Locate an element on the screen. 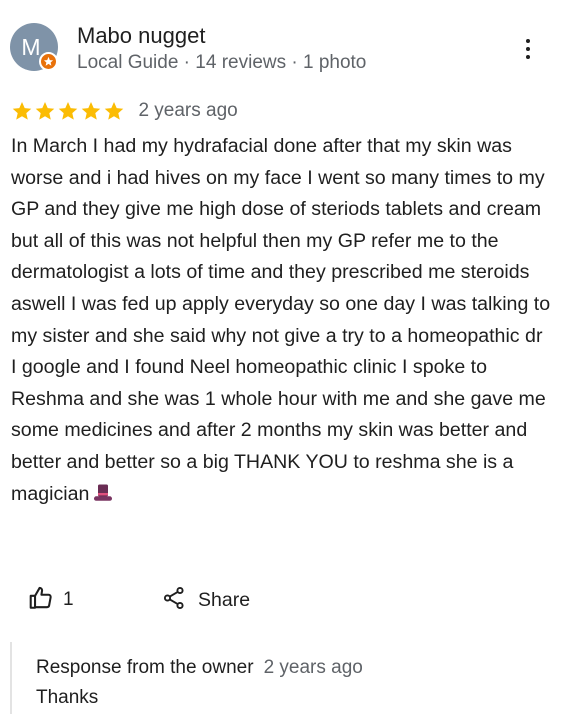  like-button: 1 is located at coordinates (51, 600).